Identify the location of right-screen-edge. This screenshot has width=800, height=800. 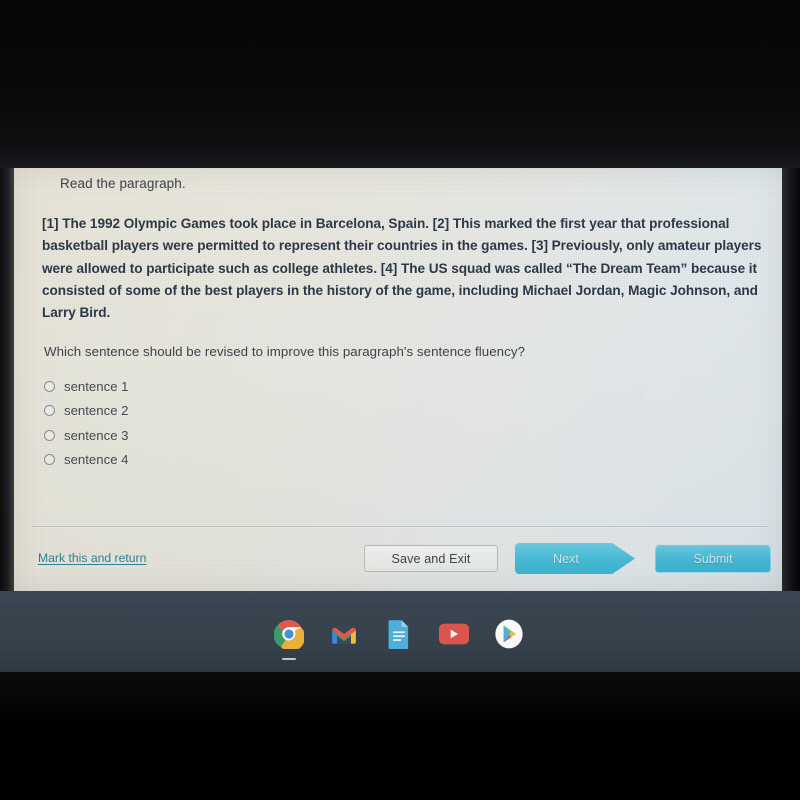
(790, 379).